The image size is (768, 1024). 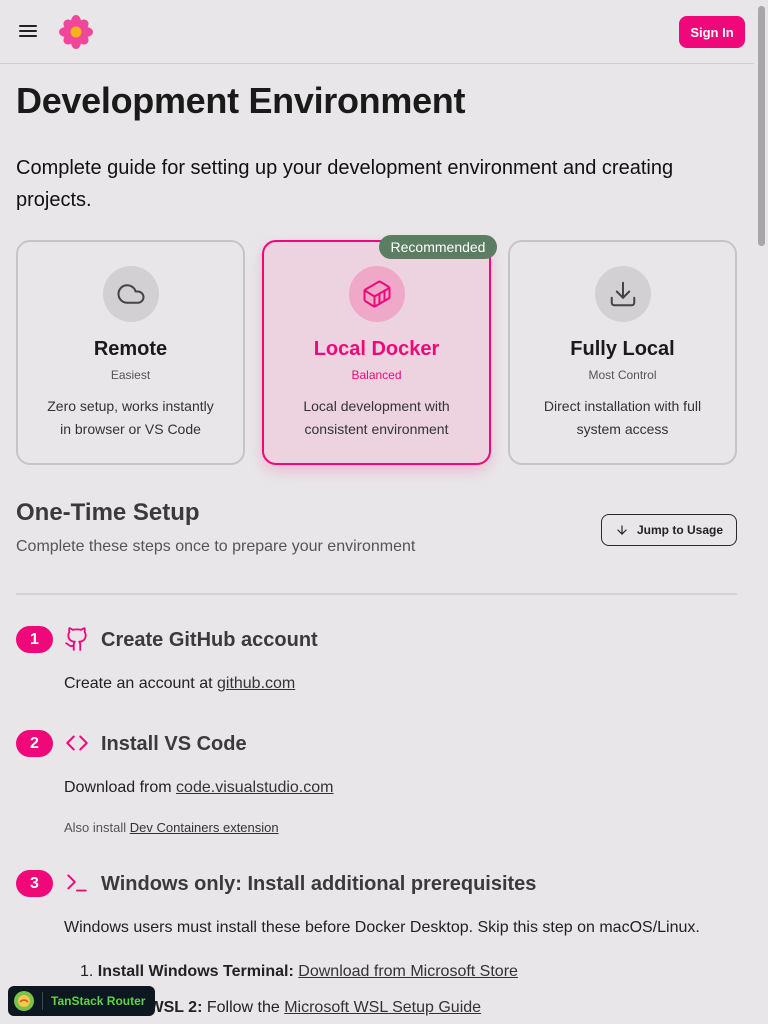 I want to click on option-title: Fully Local, so click(x=622, y=349).